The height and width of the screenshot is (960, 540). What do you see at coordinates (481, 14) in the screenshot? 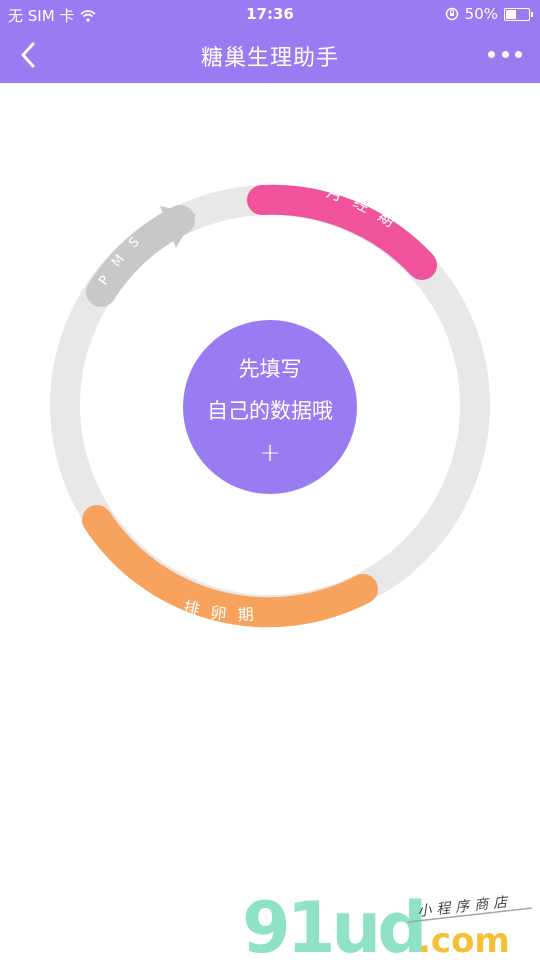
I see `battery-percent: 50%` at bounding box center [481, 14].